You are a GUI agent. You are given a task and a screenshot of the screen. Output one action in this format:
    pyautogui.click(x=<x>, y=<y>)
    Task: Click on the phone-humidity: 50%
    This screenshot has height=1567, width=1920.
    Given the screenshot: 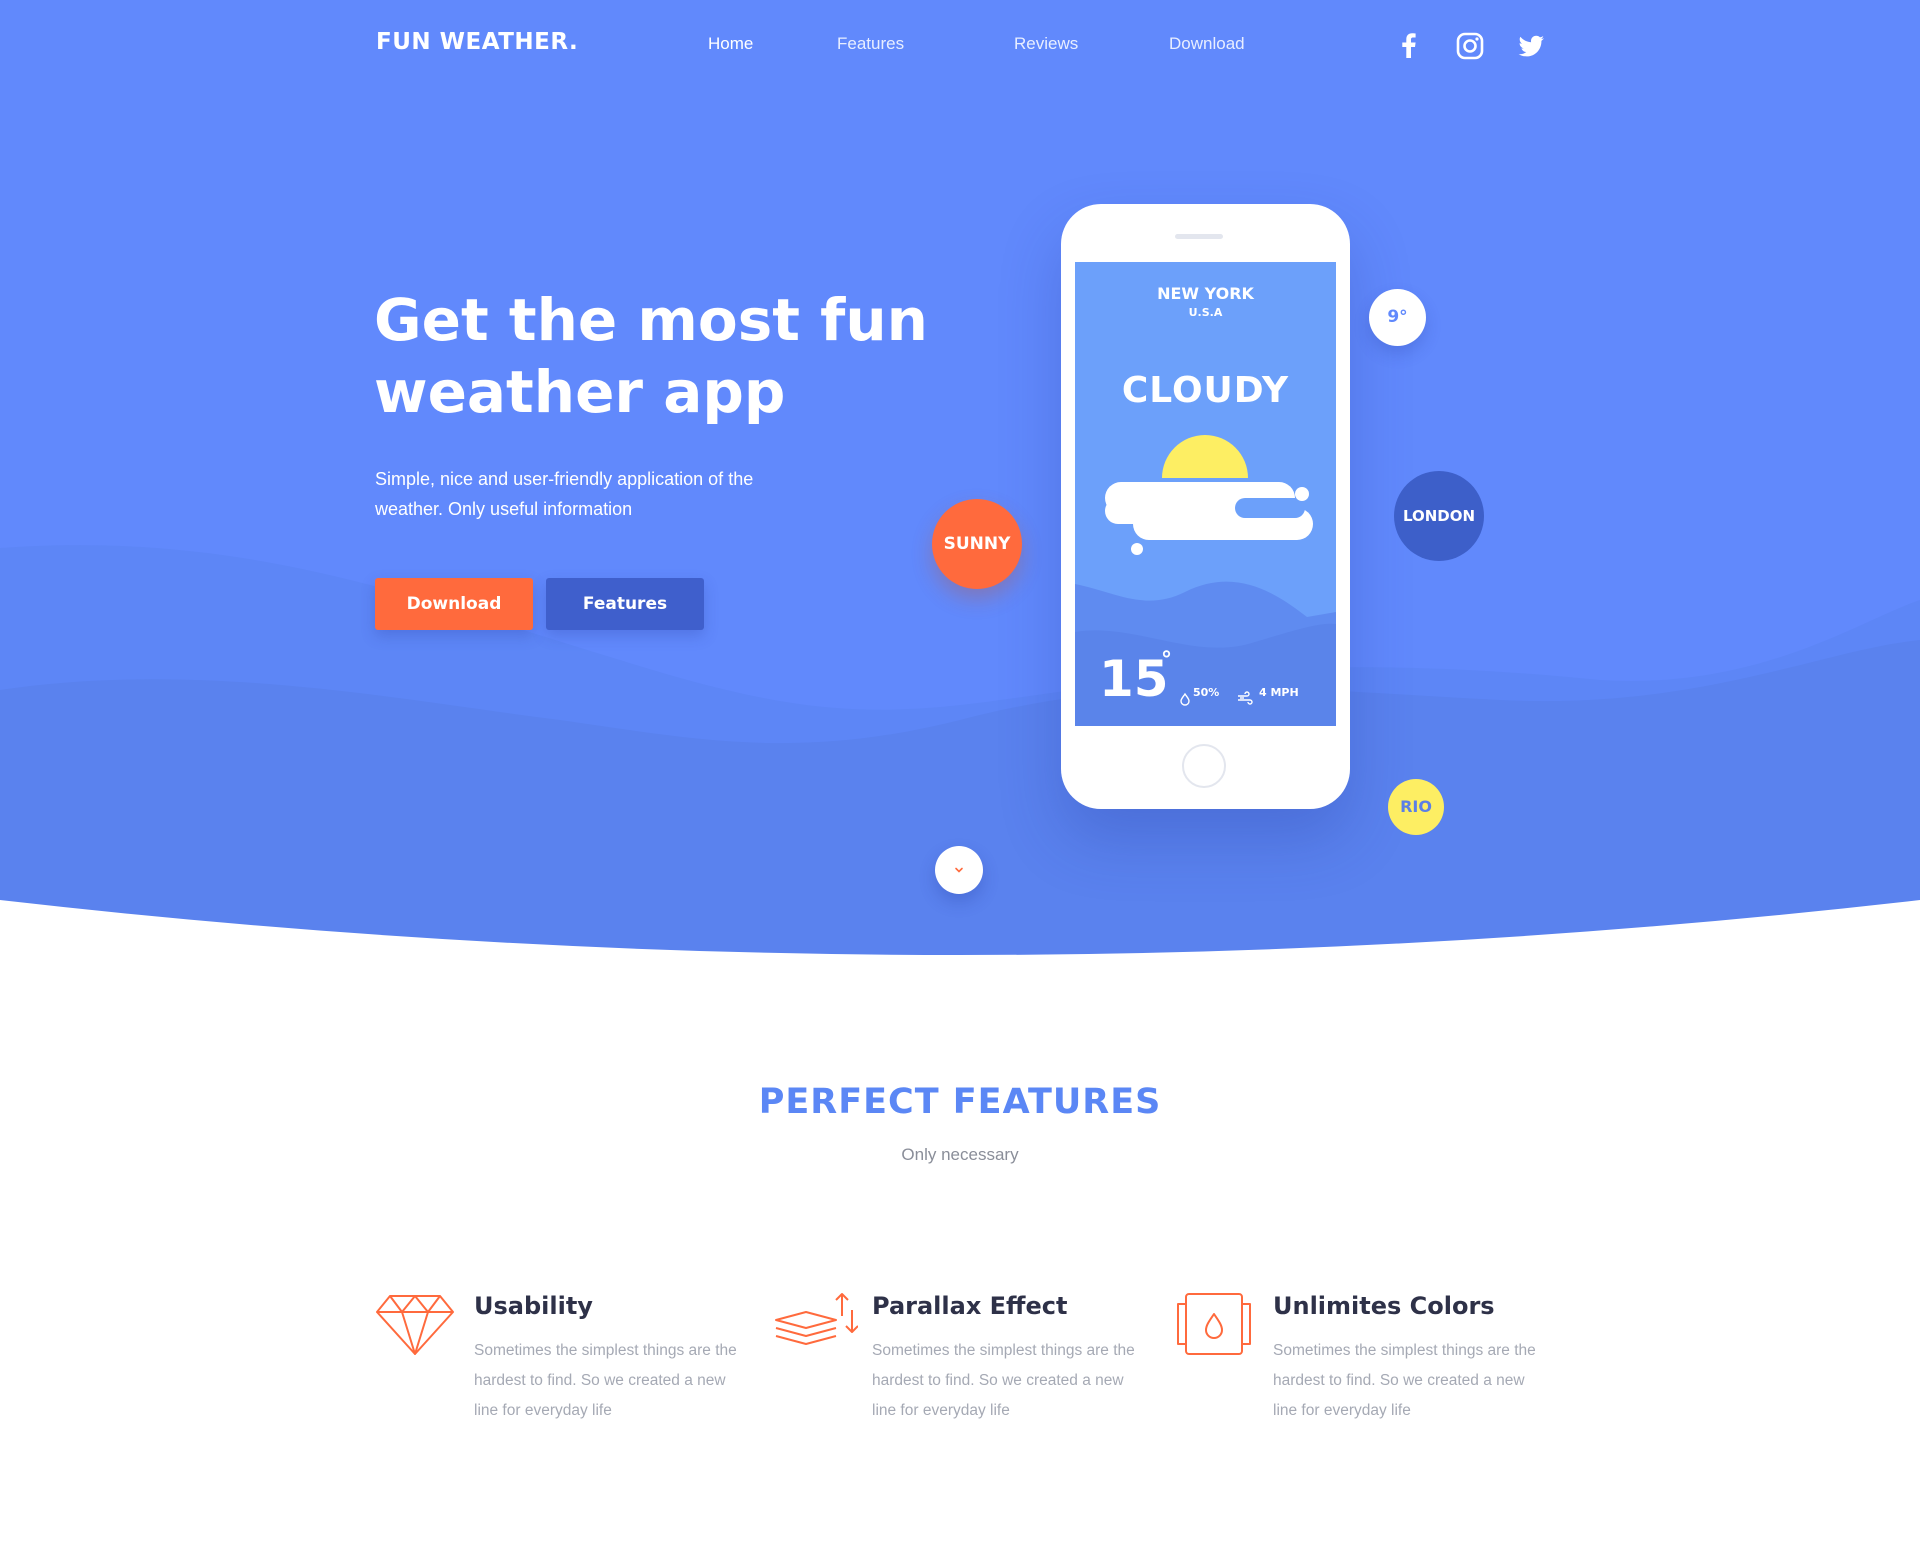 What is the action you would take?
    pyautogui.click(x=1206, y=692)
    